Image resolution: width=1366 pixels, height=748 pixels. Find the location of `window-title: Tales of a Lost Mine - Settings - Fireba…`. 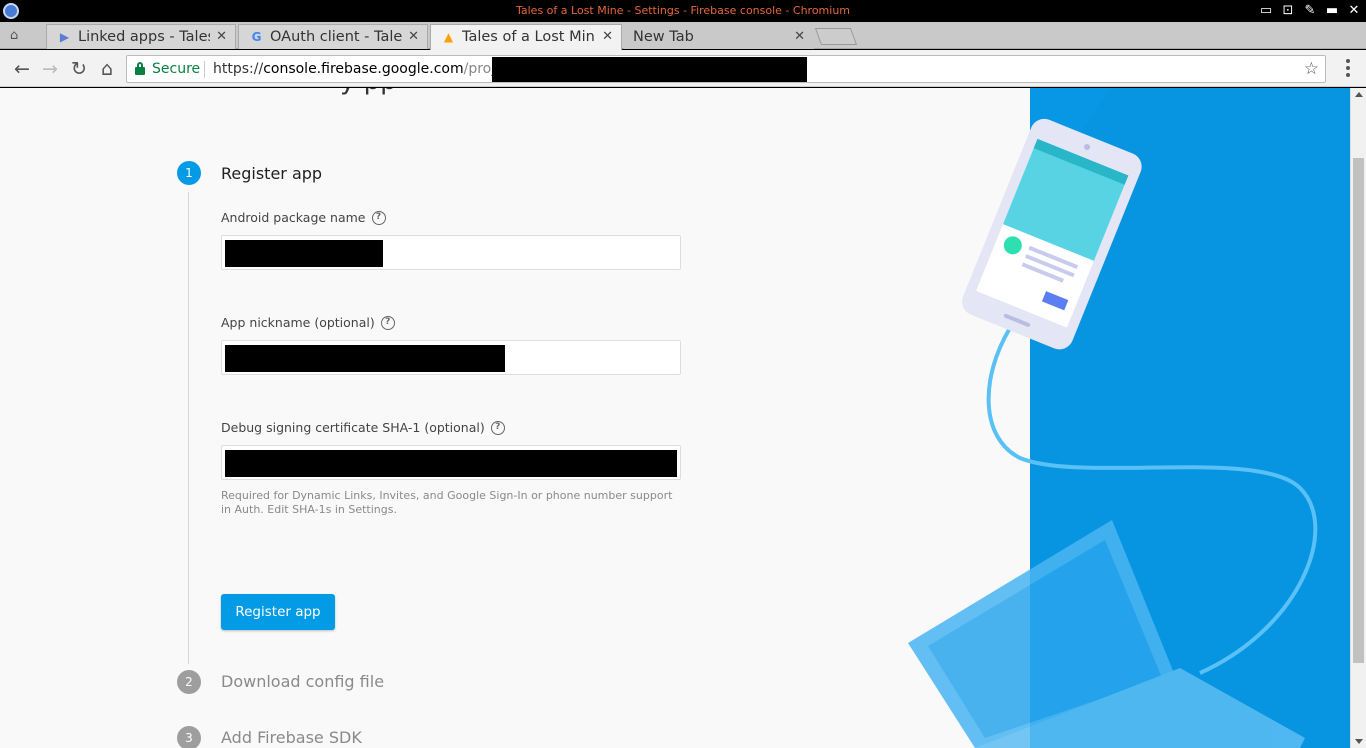

window-title: Tales of a Lost Mine - Settings - Fireba… is located at coordinates (683, 10).